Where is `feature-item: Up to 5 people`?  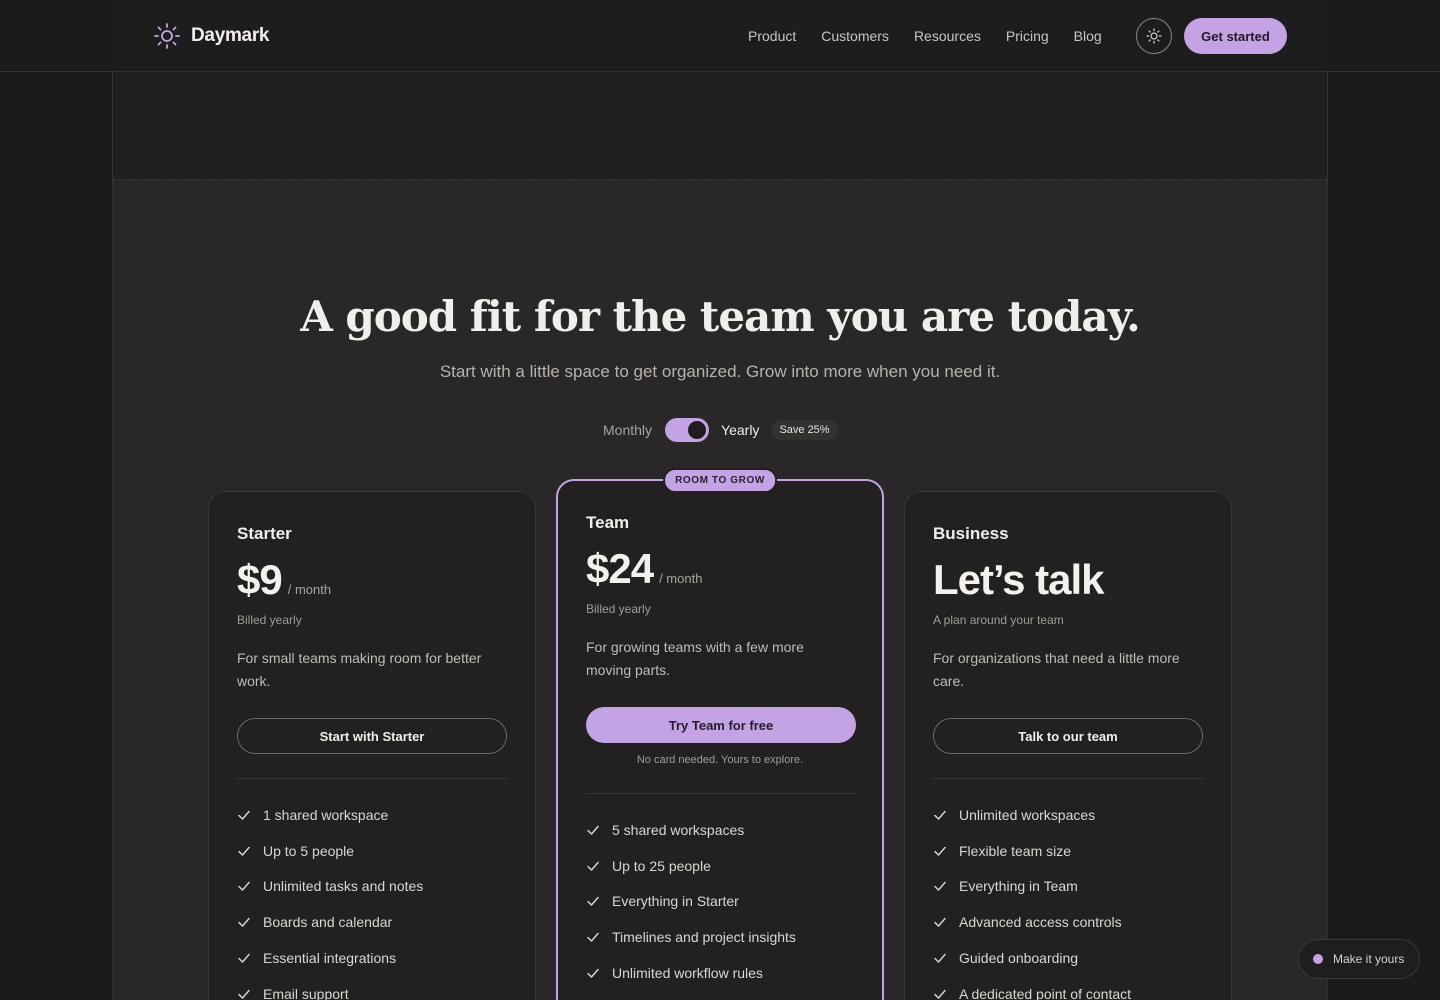 feature-item: Up to 5 people is located at coordinates (330, 851).